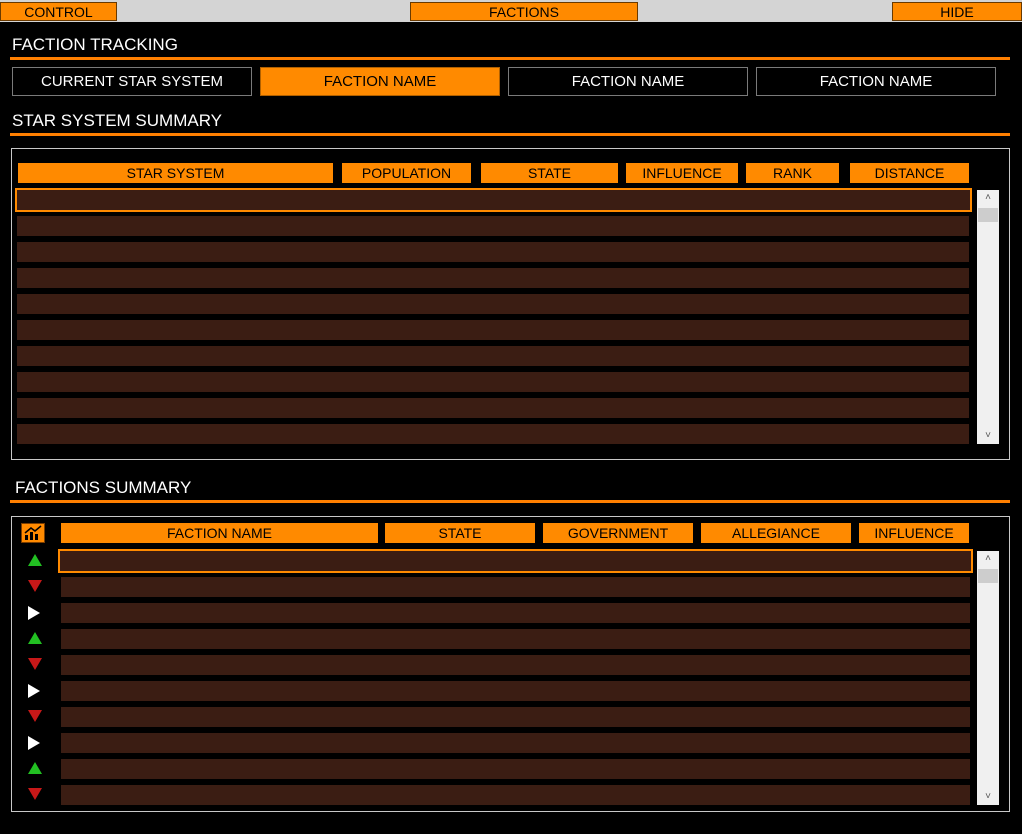 Image resolution: width=1022 pixels, height=834 pixels. I want to click on factions-summary-title: FACTIONS SUMMARY, so click(103, 487).